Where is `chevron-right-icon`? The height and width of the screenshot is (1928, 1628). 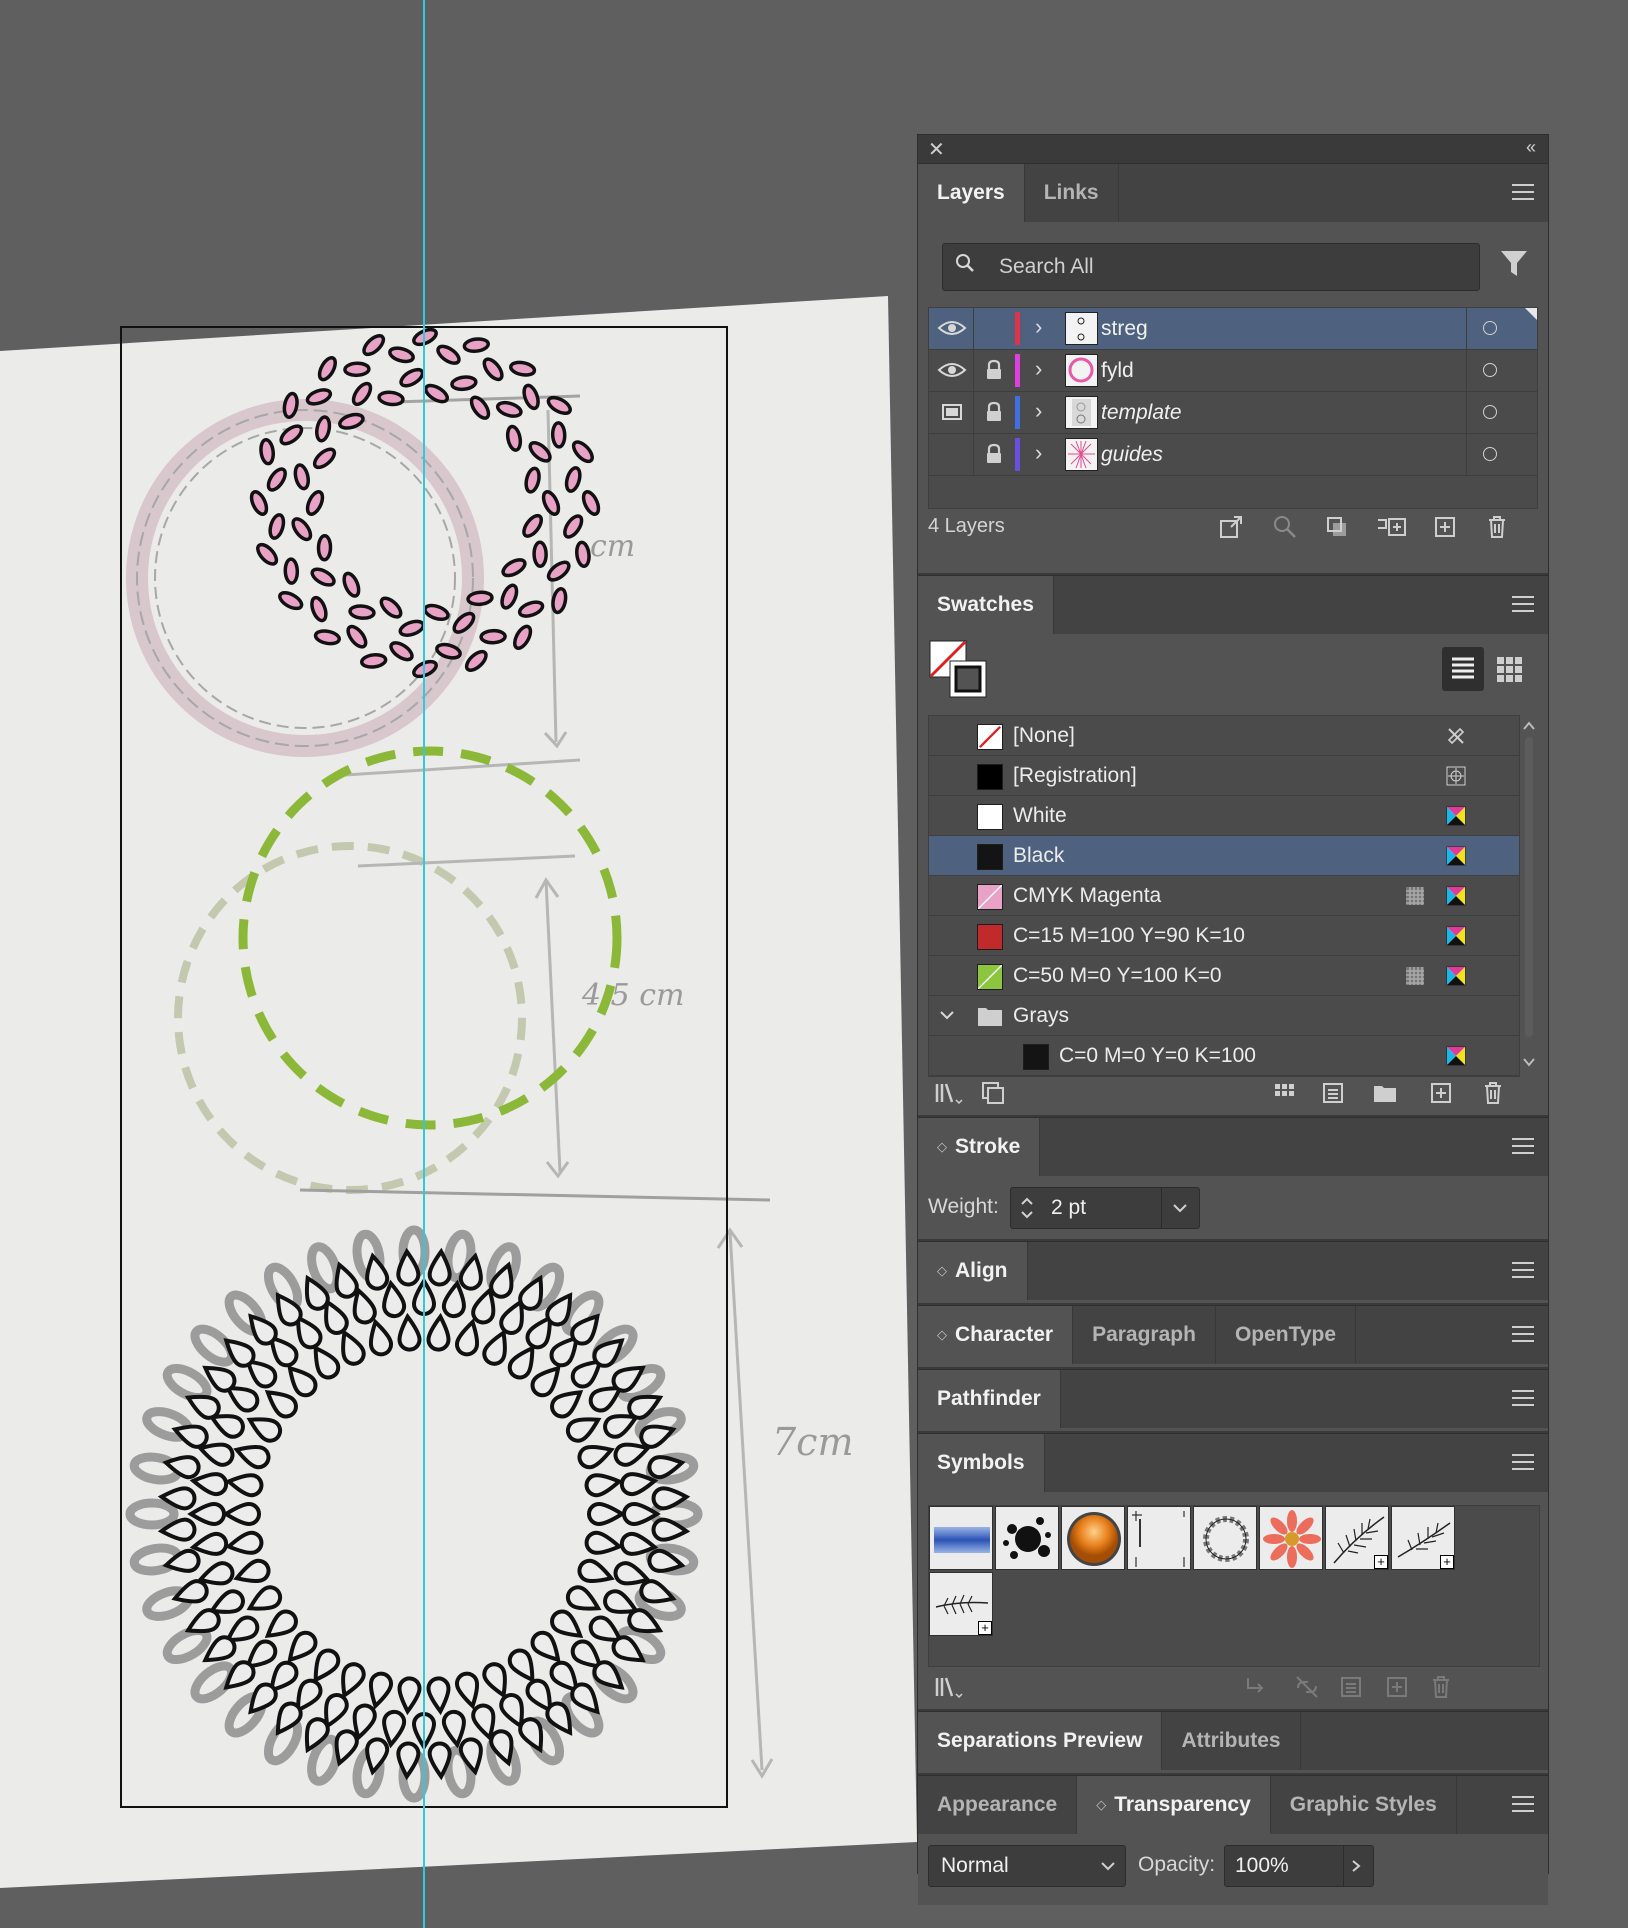 chevron-right-icon is located at coordinates (1356, 1866).